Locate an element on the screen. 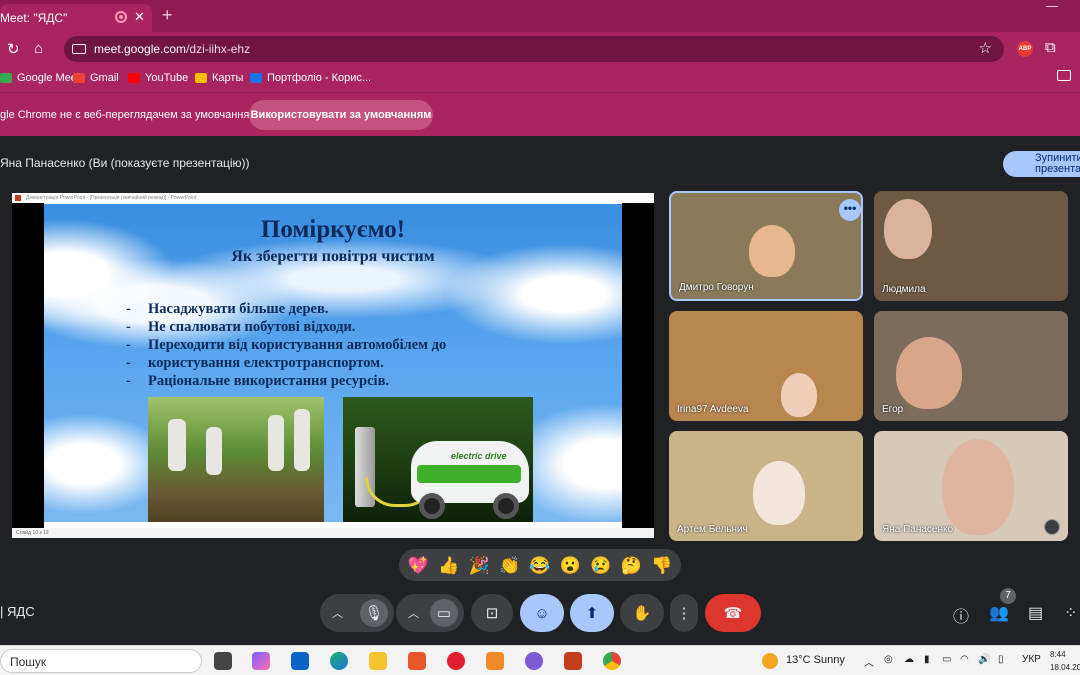 This screenshot has width=1080, height=675. camera-permission-icon is located at coordinates (79, 49).